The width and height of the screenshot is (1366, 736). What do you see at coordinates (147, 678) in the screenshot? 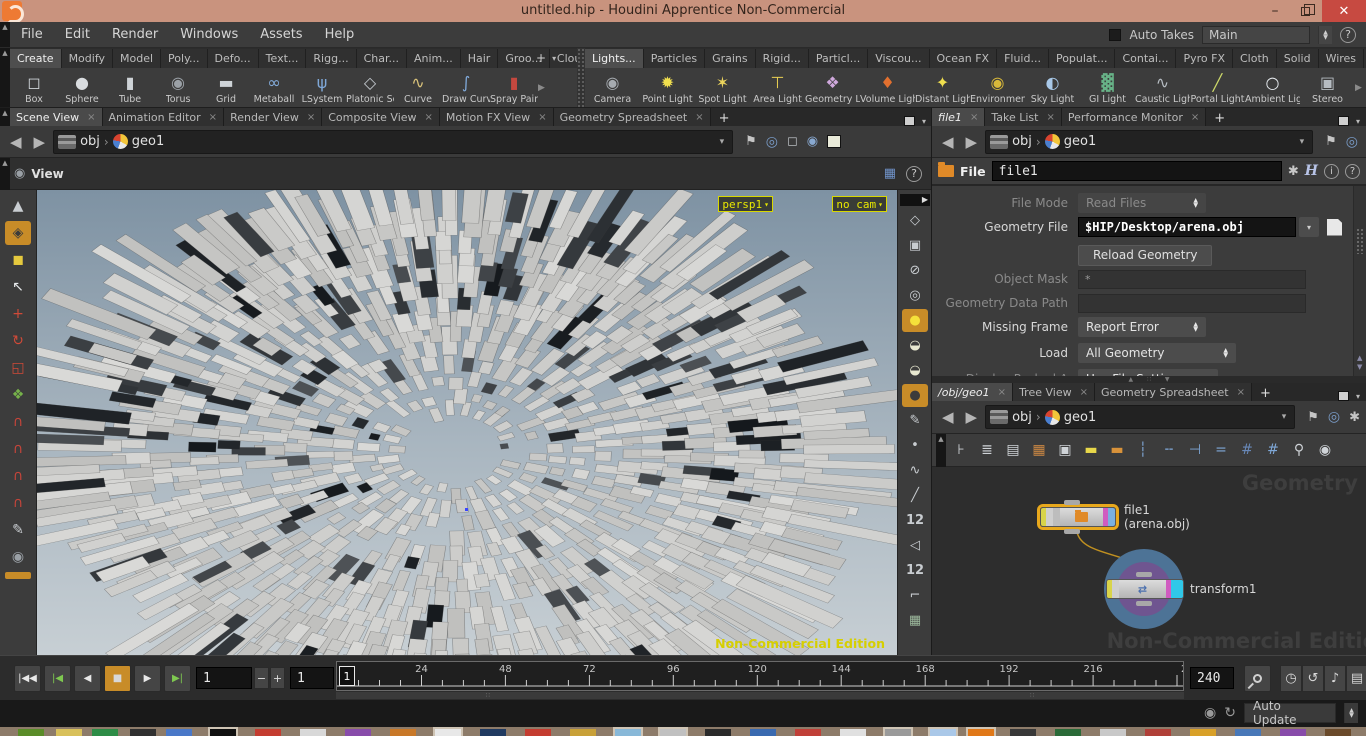
I see `transport-button: ▶` at bounding box center [147, 678].